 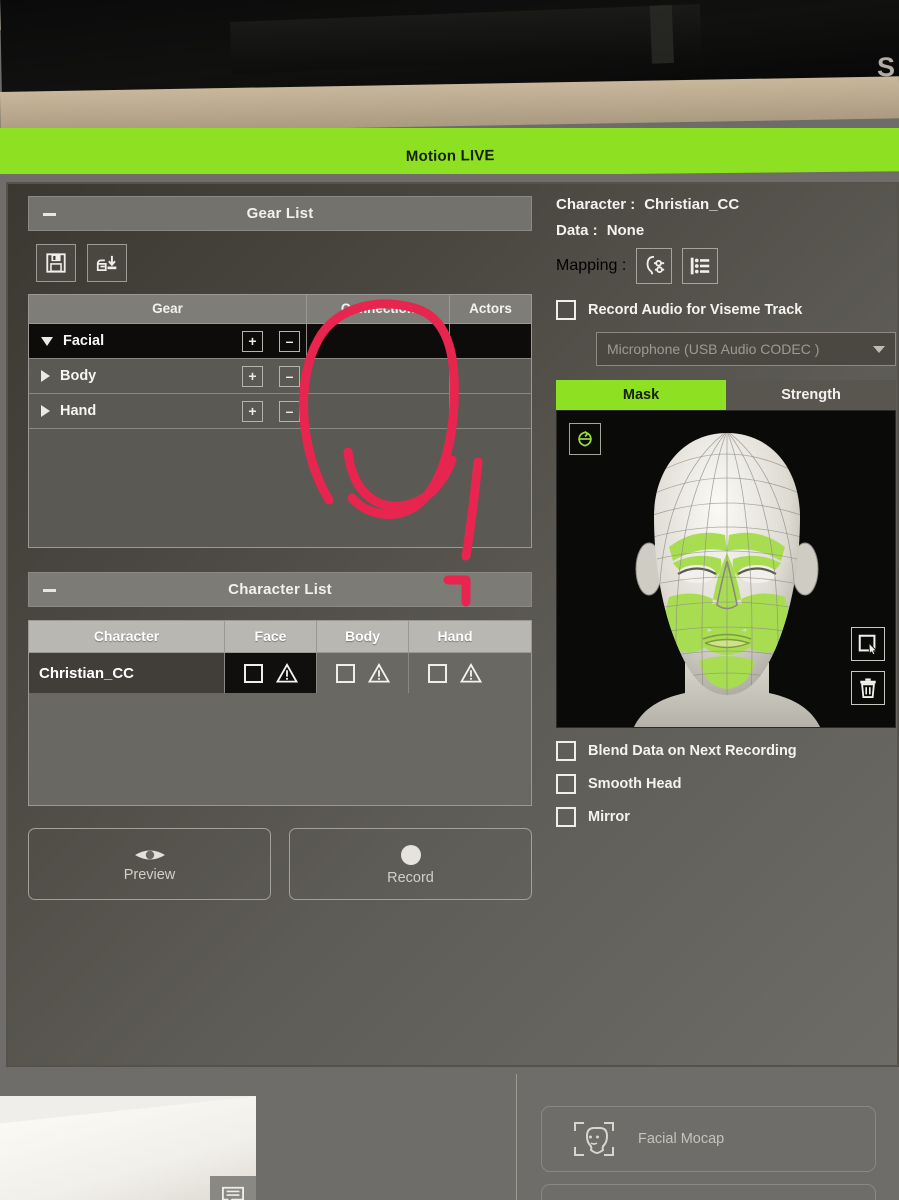 I want to click on smooth-head-checkbox, so click(x=566, y=784).